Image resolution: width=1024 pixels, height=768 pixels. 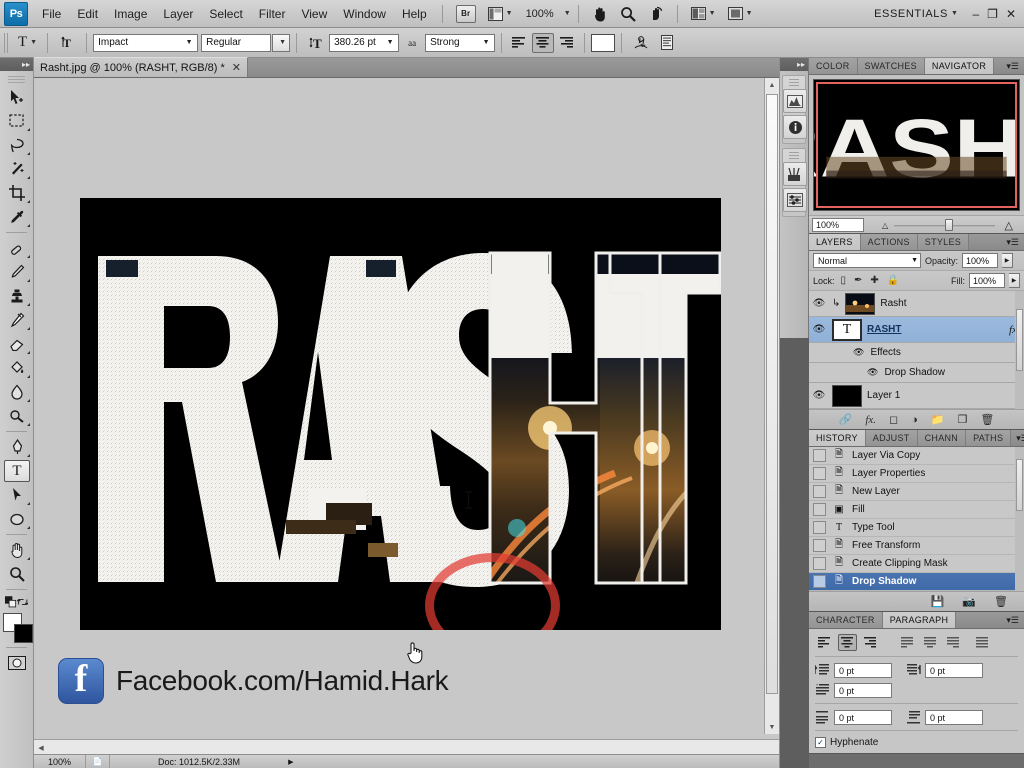 What do you see at coordinates (959, 66) in the screenshot?
I see `tab-navigator: NAVIGATOR` at bounding box center [959, 66].